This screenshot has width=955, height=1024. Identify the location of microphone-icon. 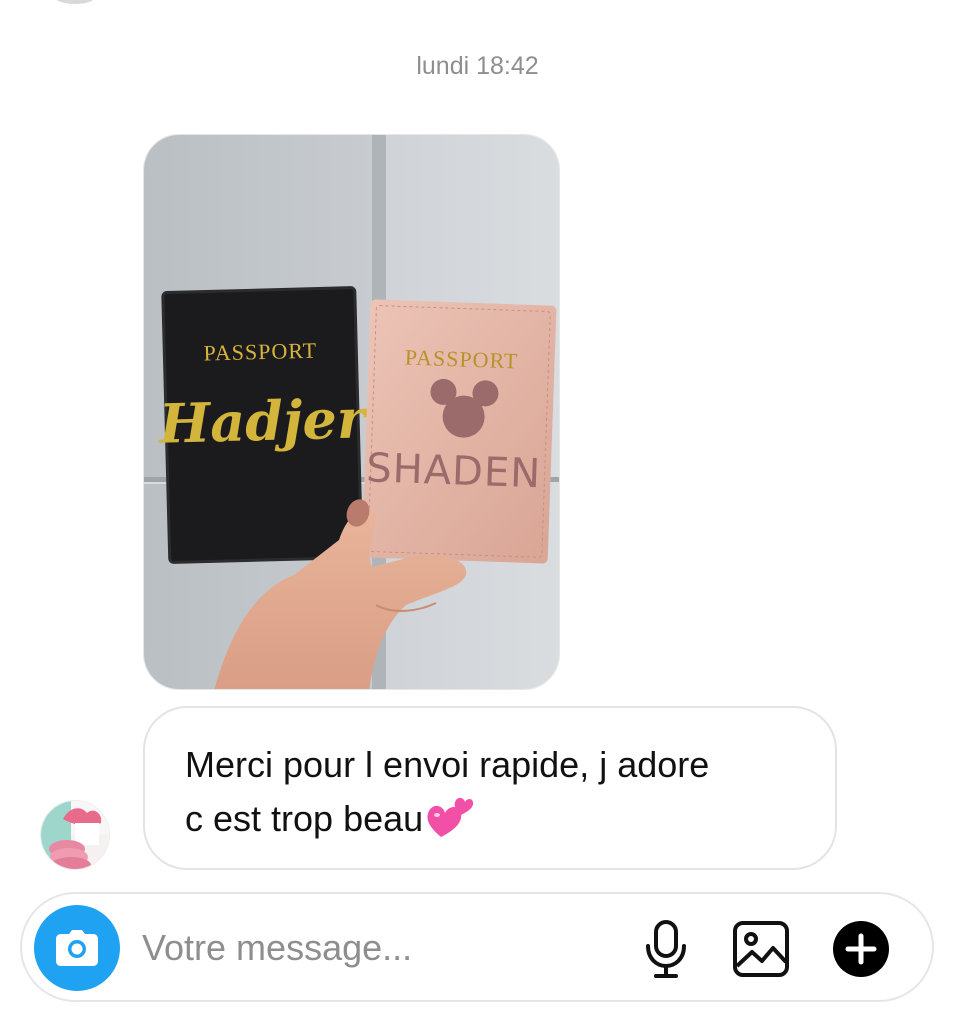
(666, 949).